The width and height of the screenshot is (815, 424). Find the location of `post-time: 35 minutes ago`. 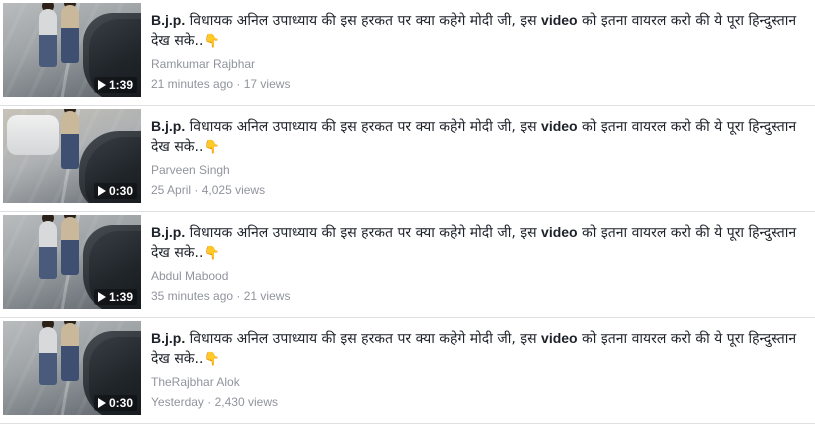

post-time: 35 minutes ago is located at coordinates (192, 296).